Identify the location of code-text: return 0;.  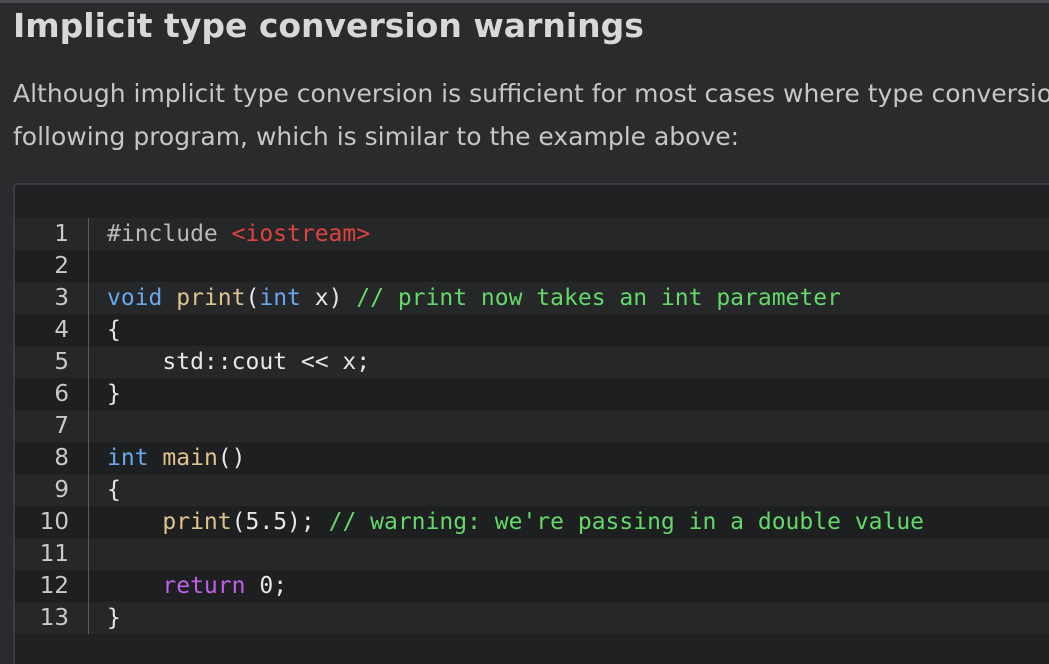
(197, 586).